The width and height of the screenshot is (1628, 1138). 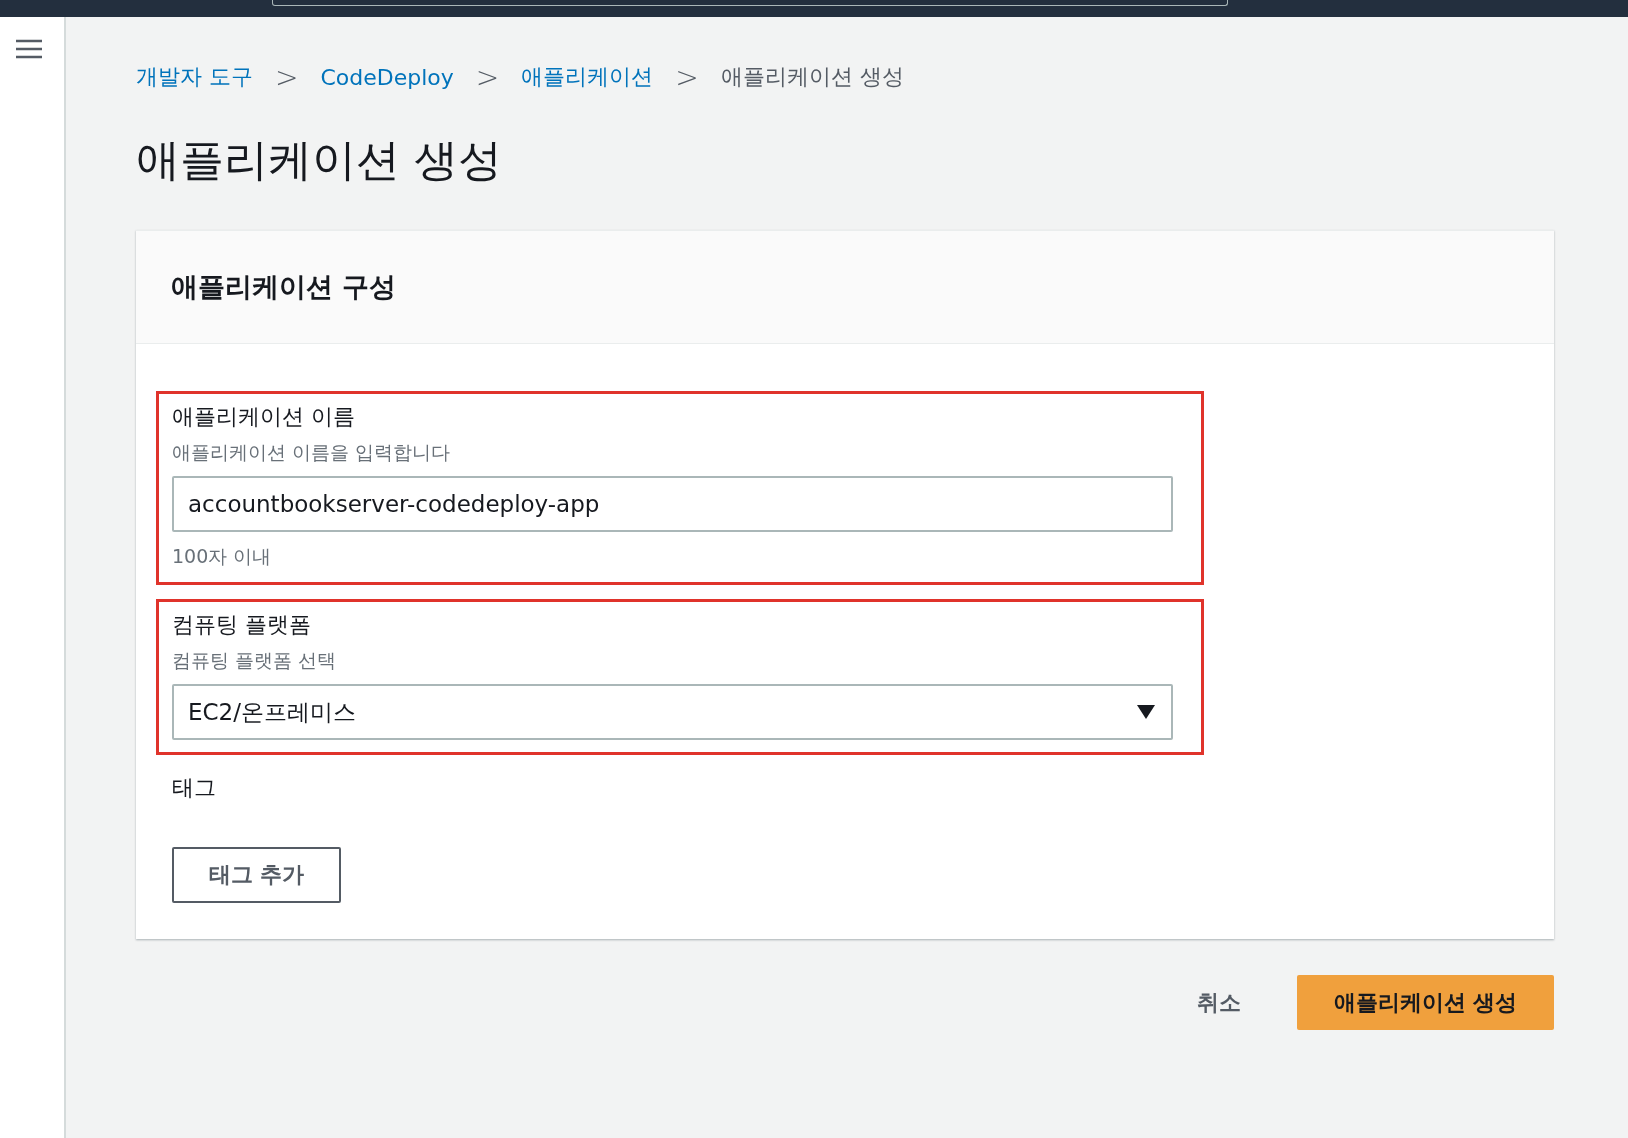 I want to click on field-label: 태그, so click(x=194, y=788).